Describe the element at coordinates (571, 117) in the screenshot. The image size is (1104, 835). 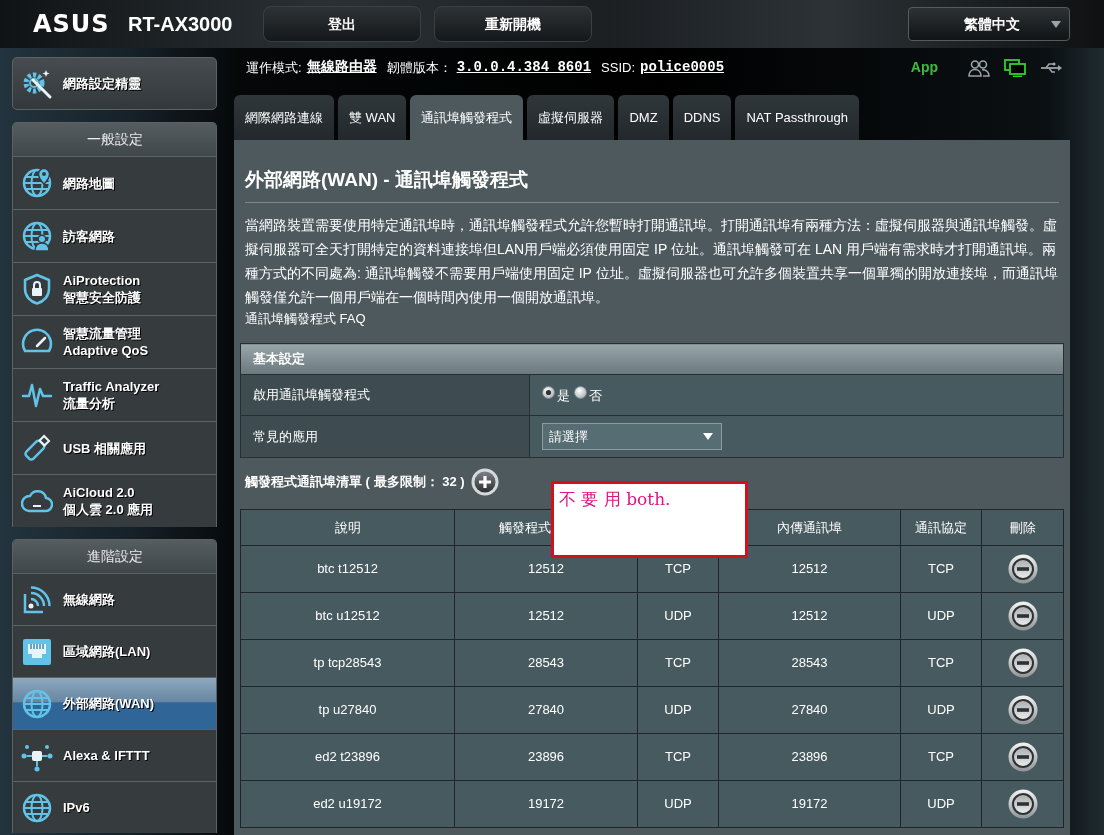
I see `tab: 虛擬伺服器` at that location.